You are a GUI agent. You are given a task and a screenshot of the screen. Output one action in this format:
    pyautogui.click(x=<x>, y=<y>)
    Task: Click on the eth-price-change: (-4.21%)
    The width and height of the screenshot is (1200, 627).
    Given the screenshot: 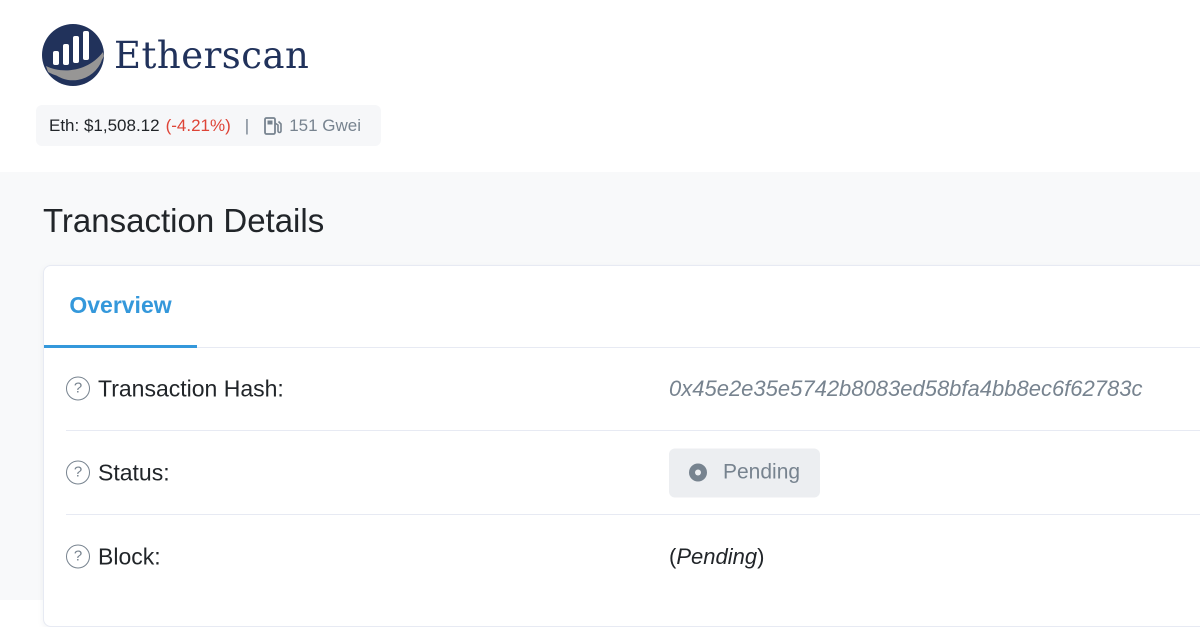 What is the action you would take?
    pyautogui.click(x=198, y=125)
    